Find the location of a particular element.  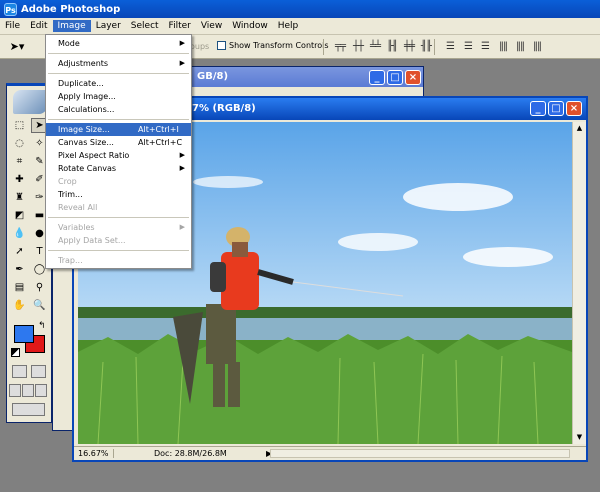

menu-image: Image is located at coordinates (71, 26).